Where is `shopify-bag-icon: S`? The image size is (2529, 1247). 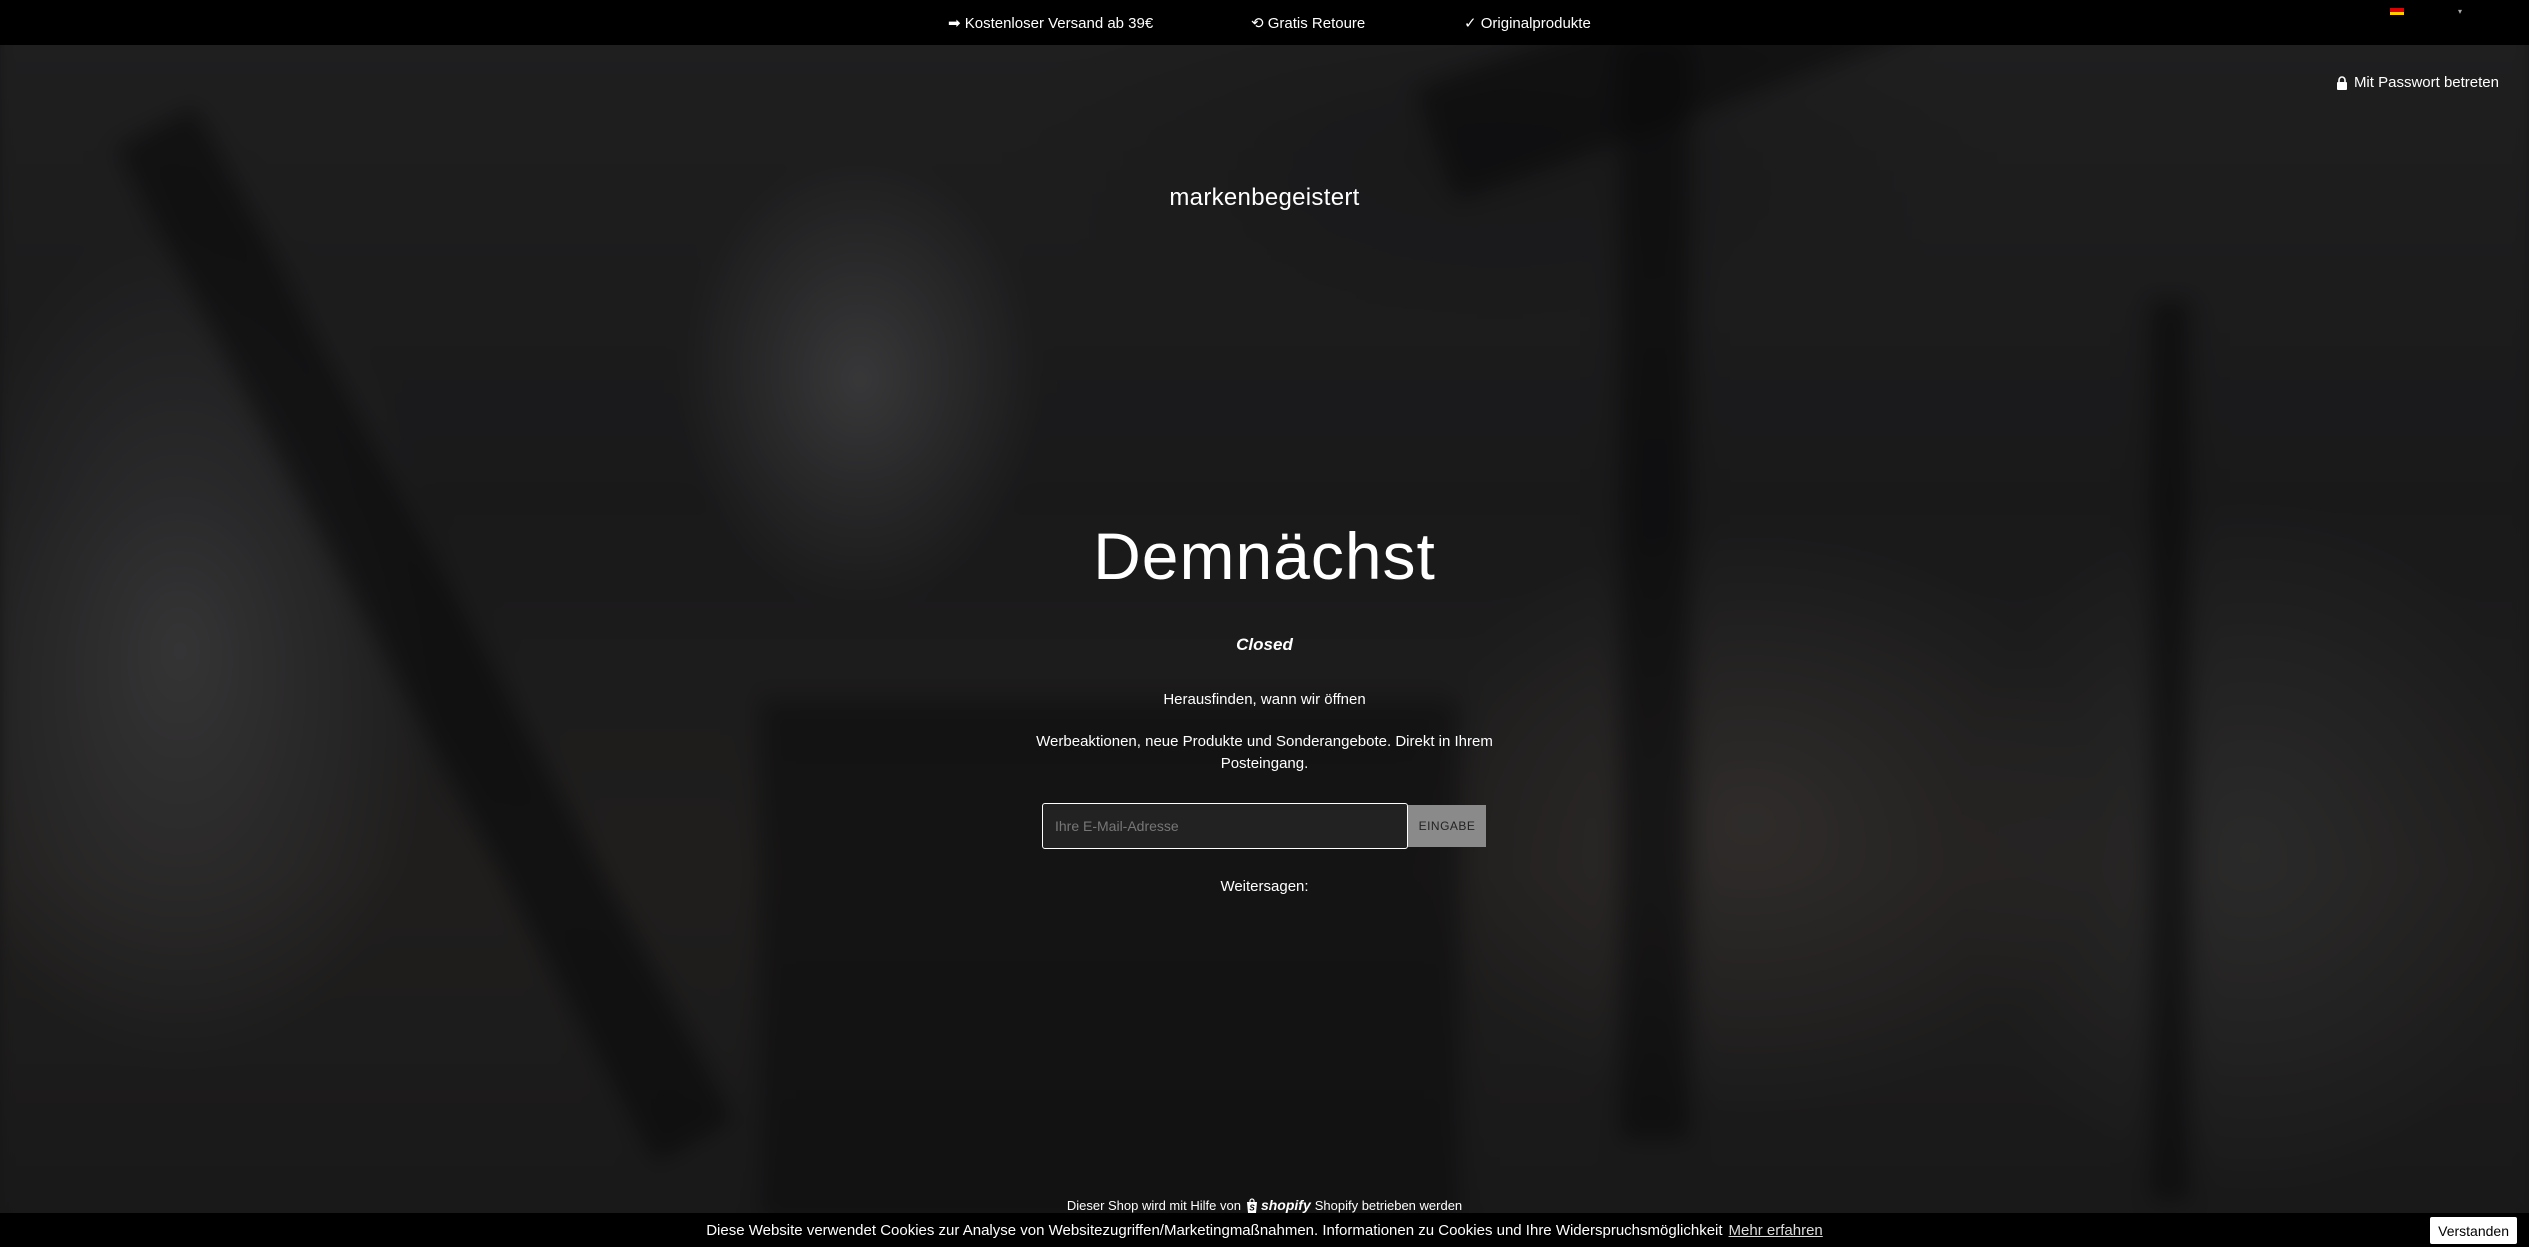 shopify-bag-icon: S is located at coordinates (1251, 1205).